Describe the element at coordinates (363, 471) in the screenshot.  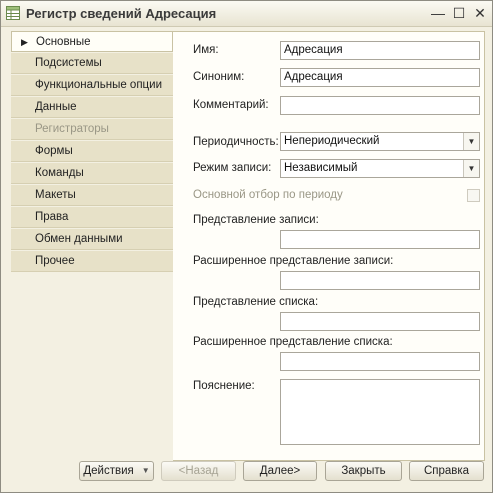
I see `close-dialog-button: Закрыть` at that location.